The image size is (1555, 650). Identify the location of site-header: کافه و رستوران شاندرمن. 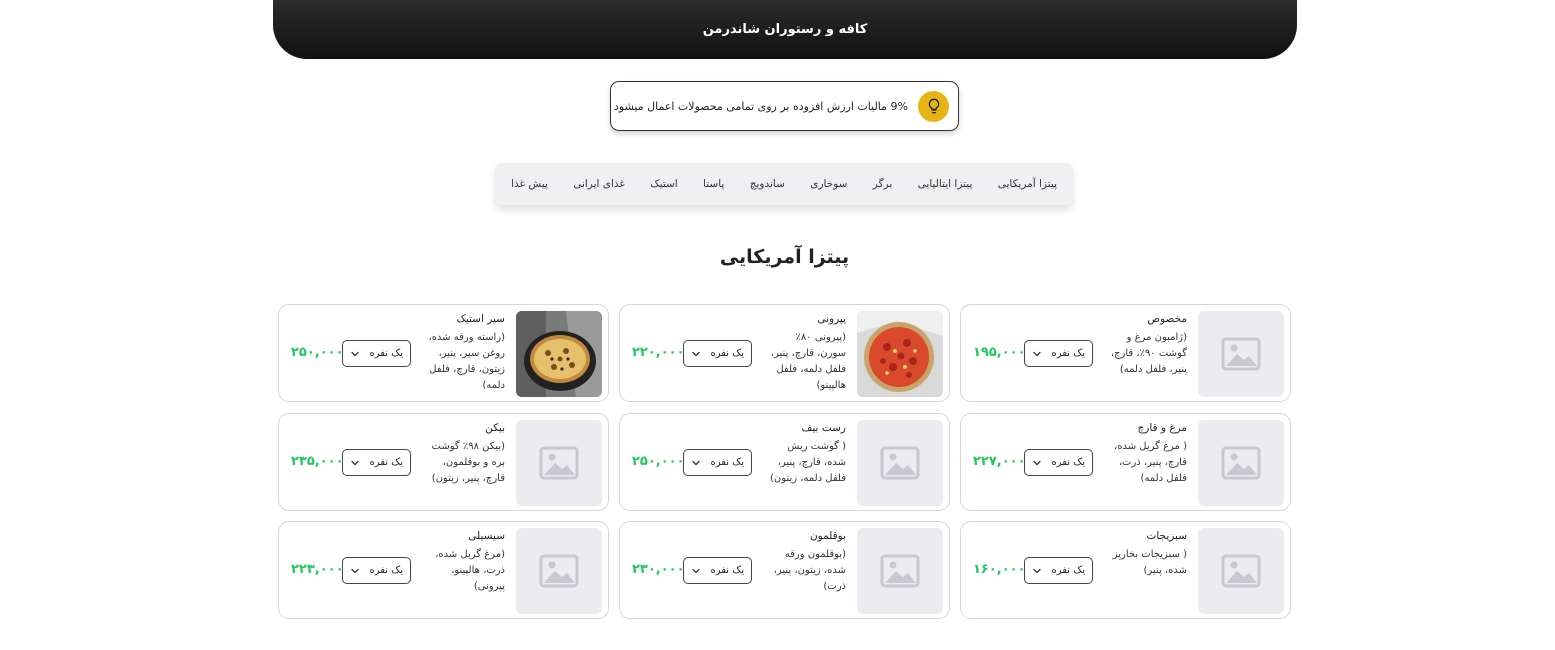
(785, 29).